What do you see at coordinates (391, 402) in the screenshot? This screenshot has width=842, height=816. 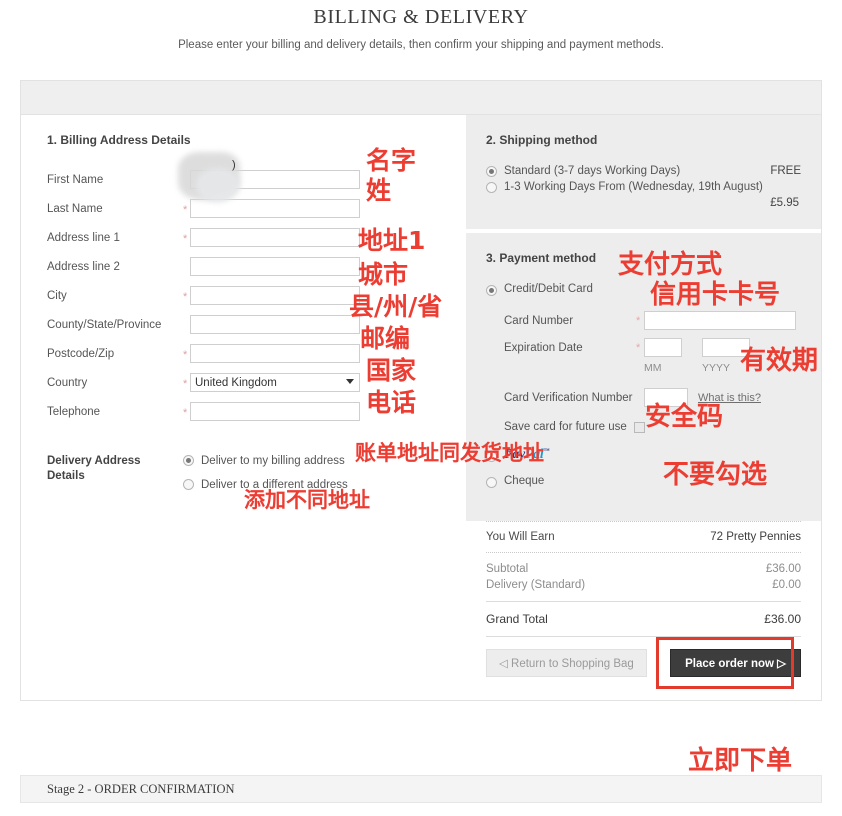 I see `annotation-text: 电话` at bounding box center [391, 402].